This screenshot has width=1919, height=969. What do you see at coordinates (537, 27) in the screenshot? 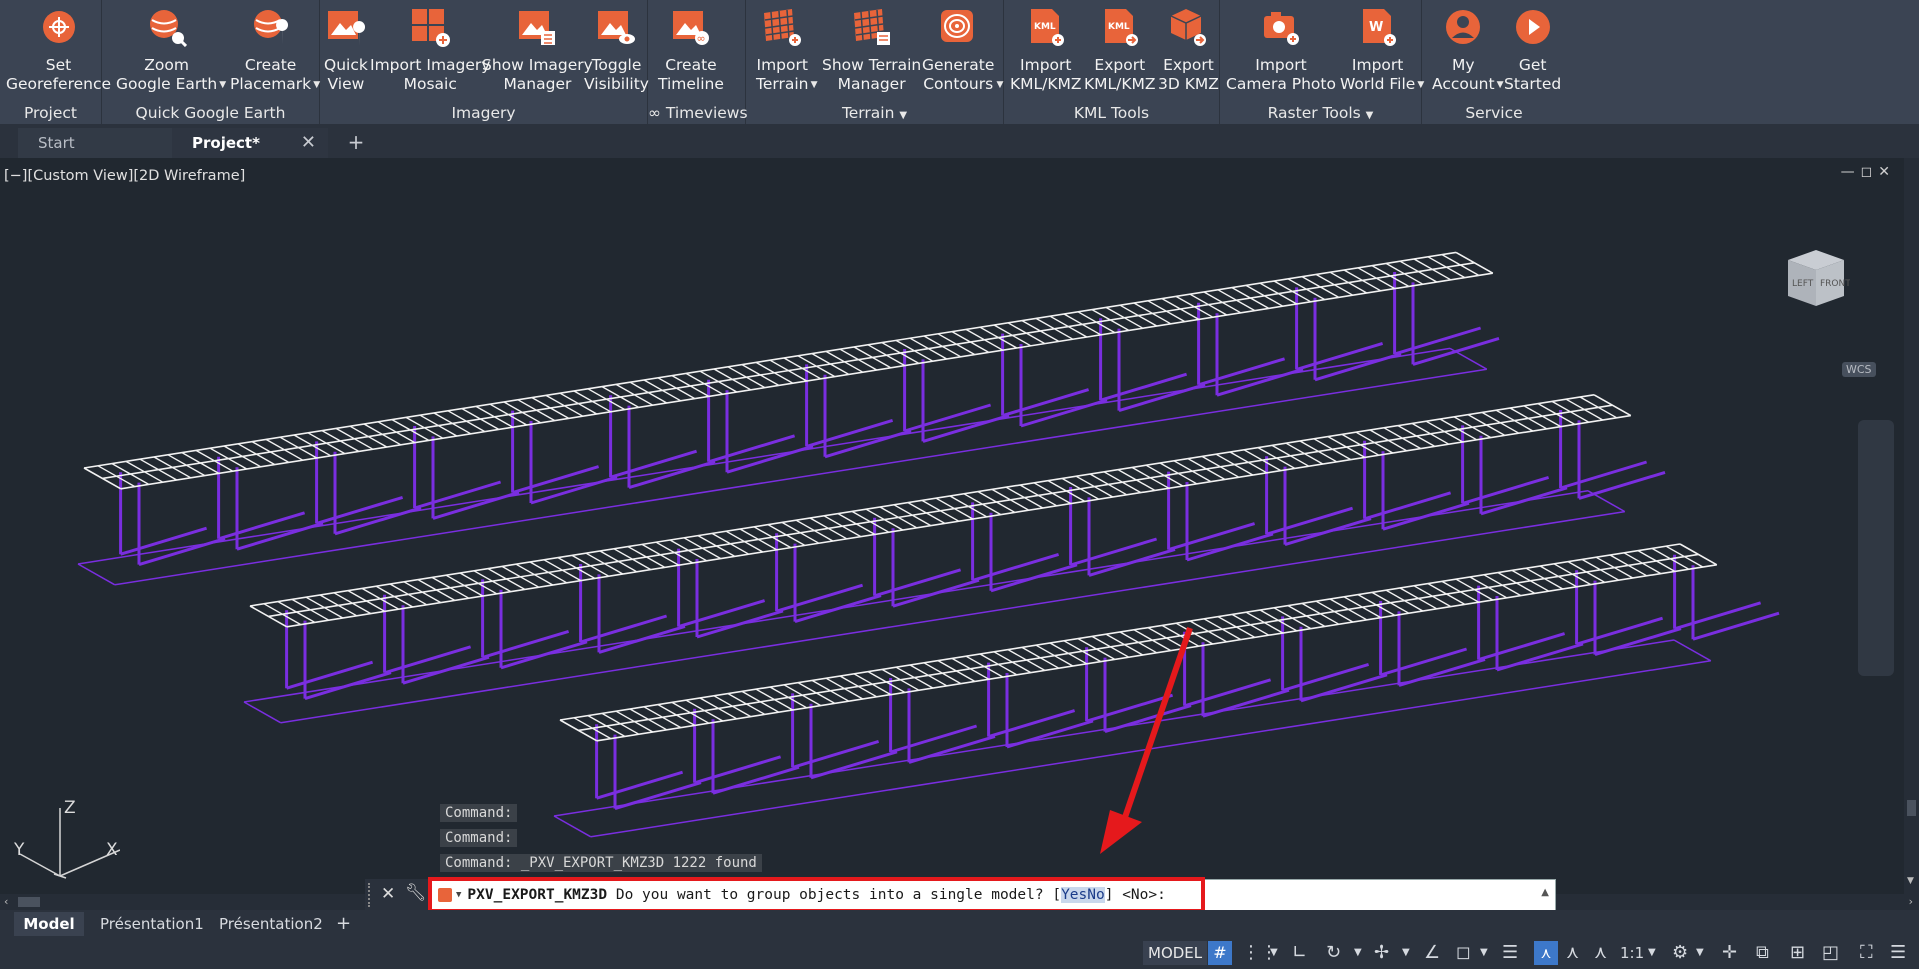
I see `imagery-manager-icon` at bounding box center [537, 27].